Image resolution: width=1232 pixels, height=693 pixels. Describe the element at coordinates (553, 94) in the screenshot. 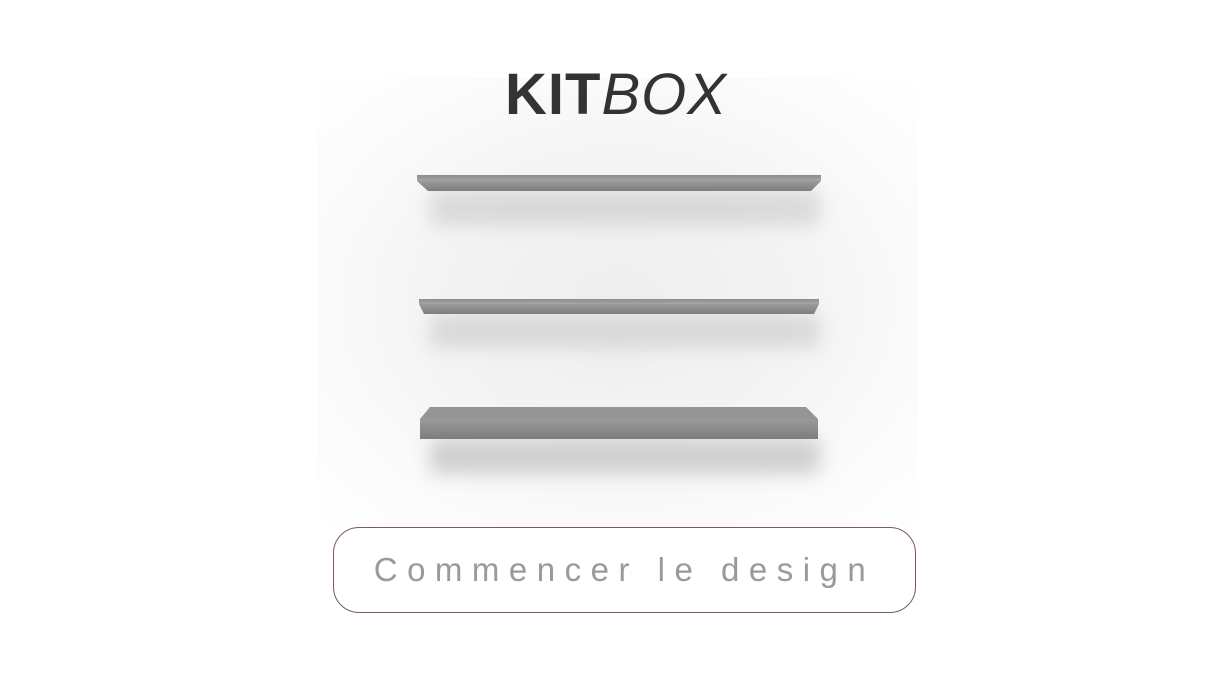

I see `logo-kit: KIT` at that location.